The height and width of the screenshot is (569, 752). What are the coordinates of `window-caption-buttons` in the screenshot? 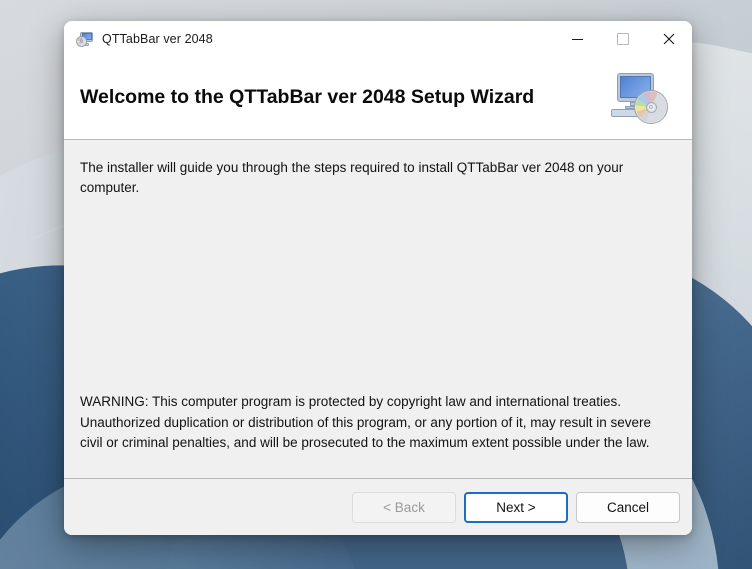 It's located at (623, 39).